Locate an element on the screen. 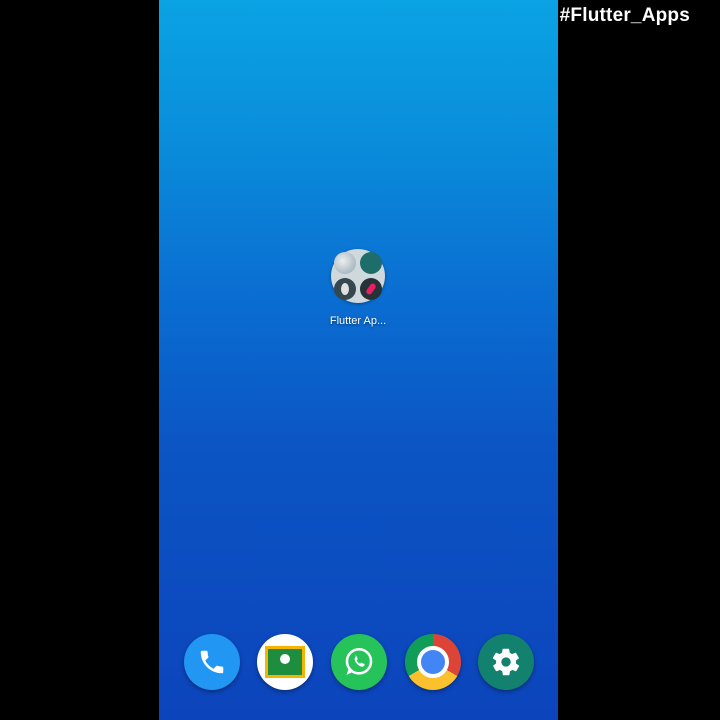 This screenshot has width=720, height=720. chrome-center-icon is located at coordinates (433, 662).